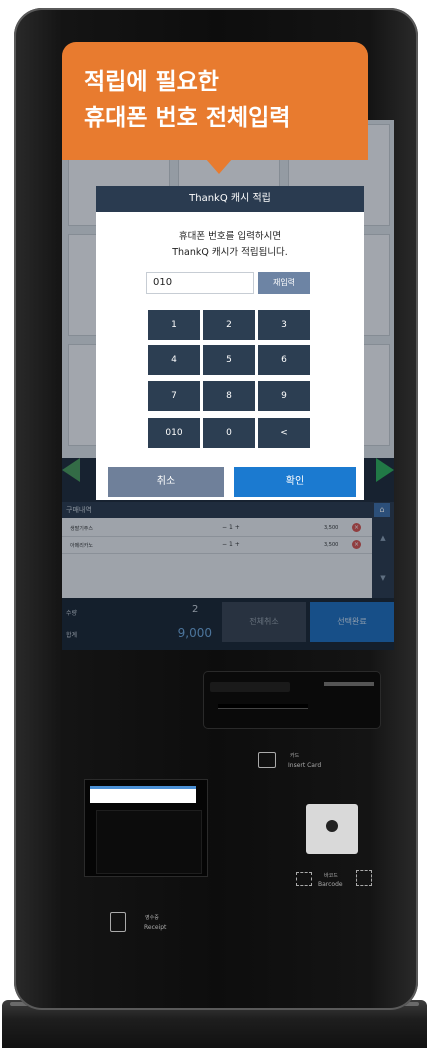 Image resolution: width=429 pixels, height=1048 pixels. What do you see at coordinates (229, 325) in the screenshot?
I see `keypad-key-2: 2` at bounding box center [229, 325].